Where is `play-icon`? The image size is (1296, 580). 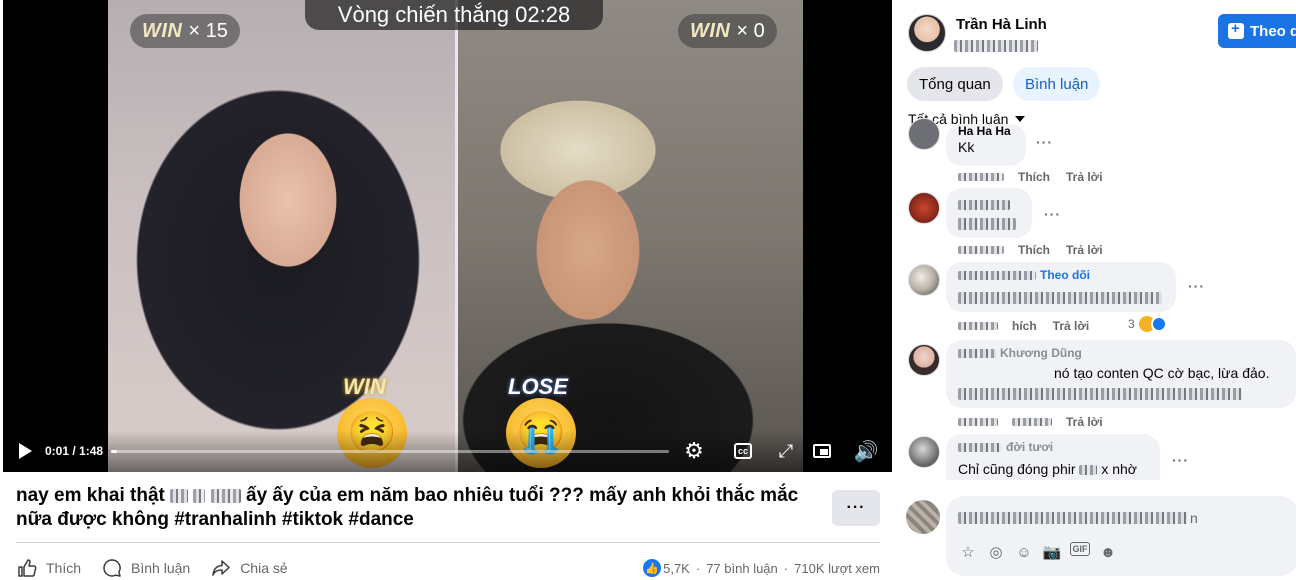 play-icon is located at coordinates (25, 451).